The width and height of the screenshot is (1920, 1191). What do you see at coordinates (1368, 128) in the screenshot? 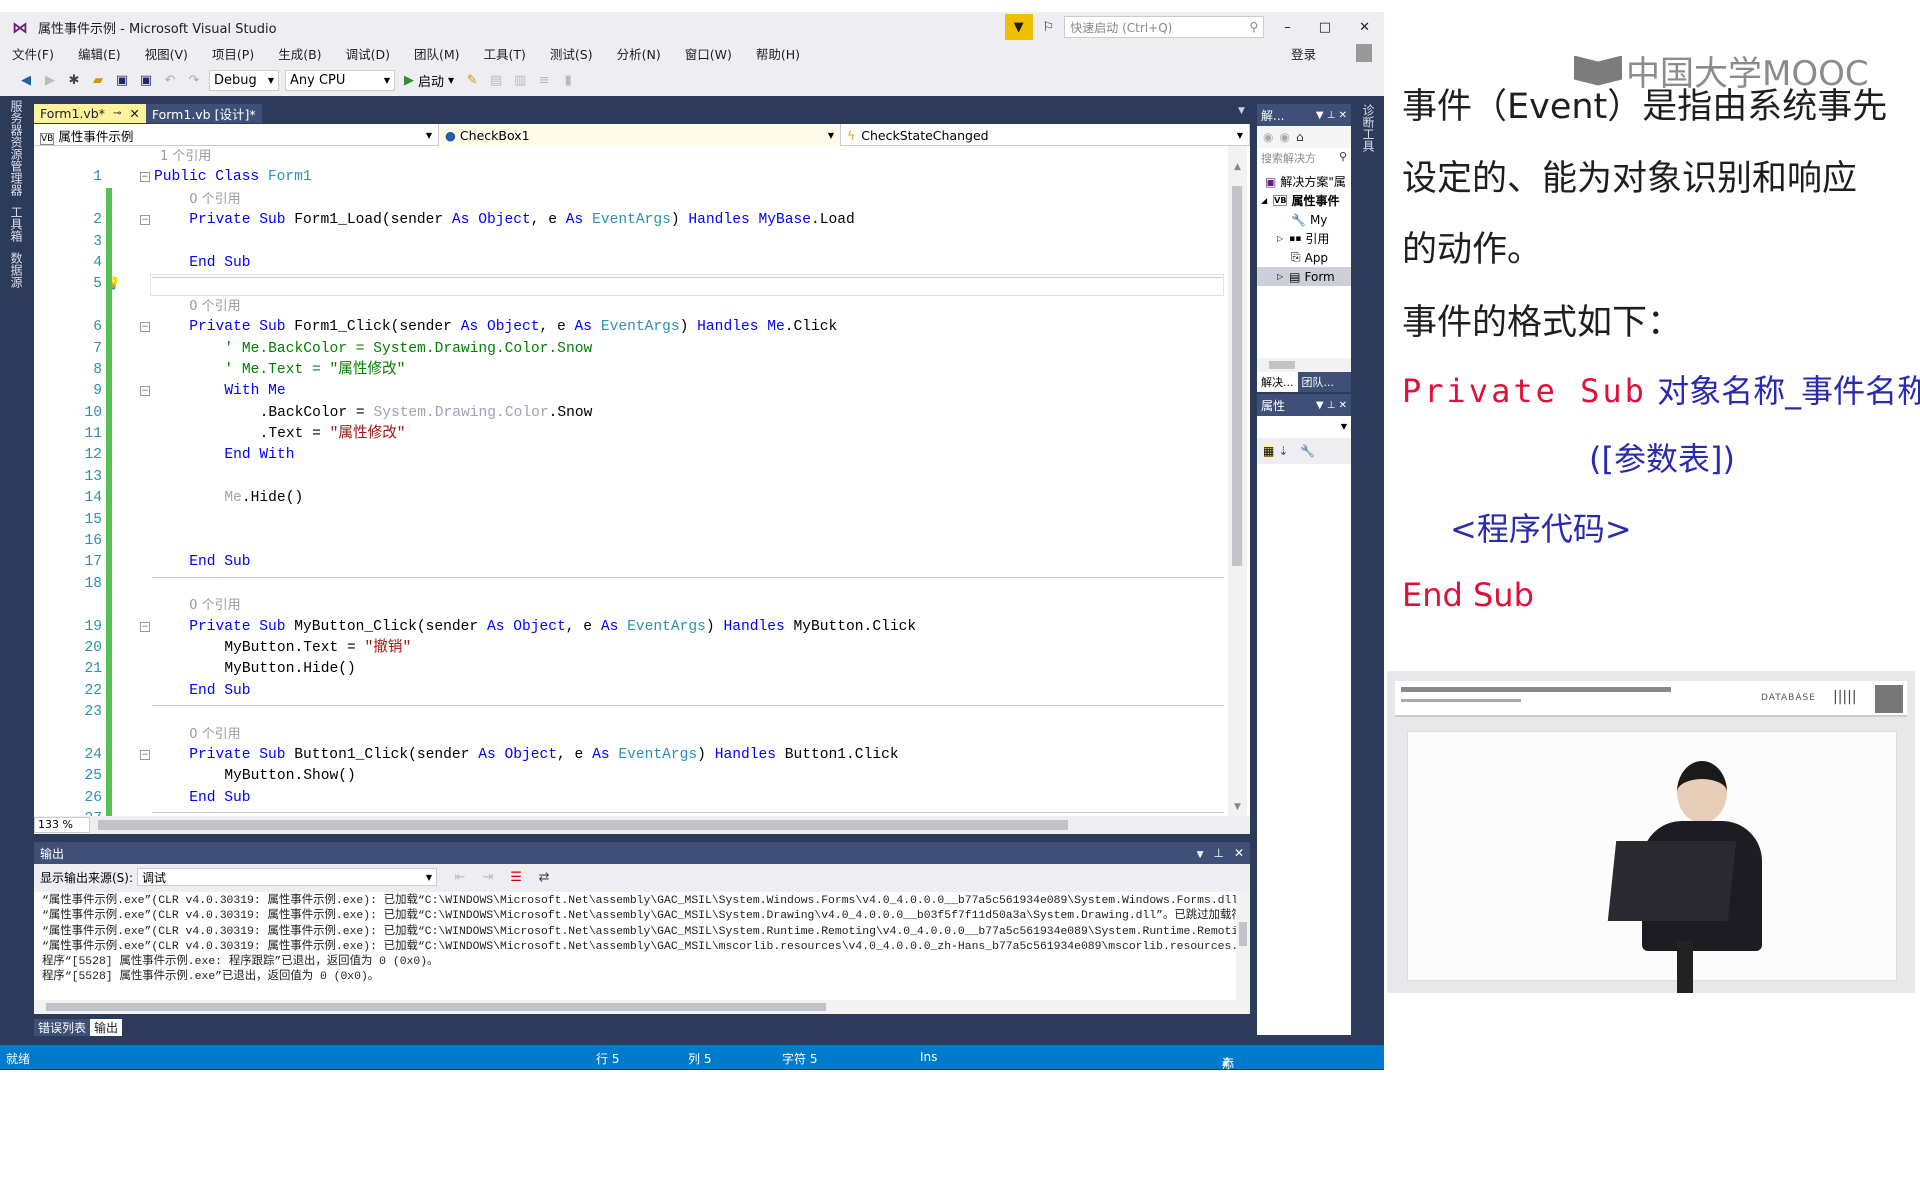
I see `diagnostic-tools-tab: 诊断工具` at bounding box center [1368, 128].